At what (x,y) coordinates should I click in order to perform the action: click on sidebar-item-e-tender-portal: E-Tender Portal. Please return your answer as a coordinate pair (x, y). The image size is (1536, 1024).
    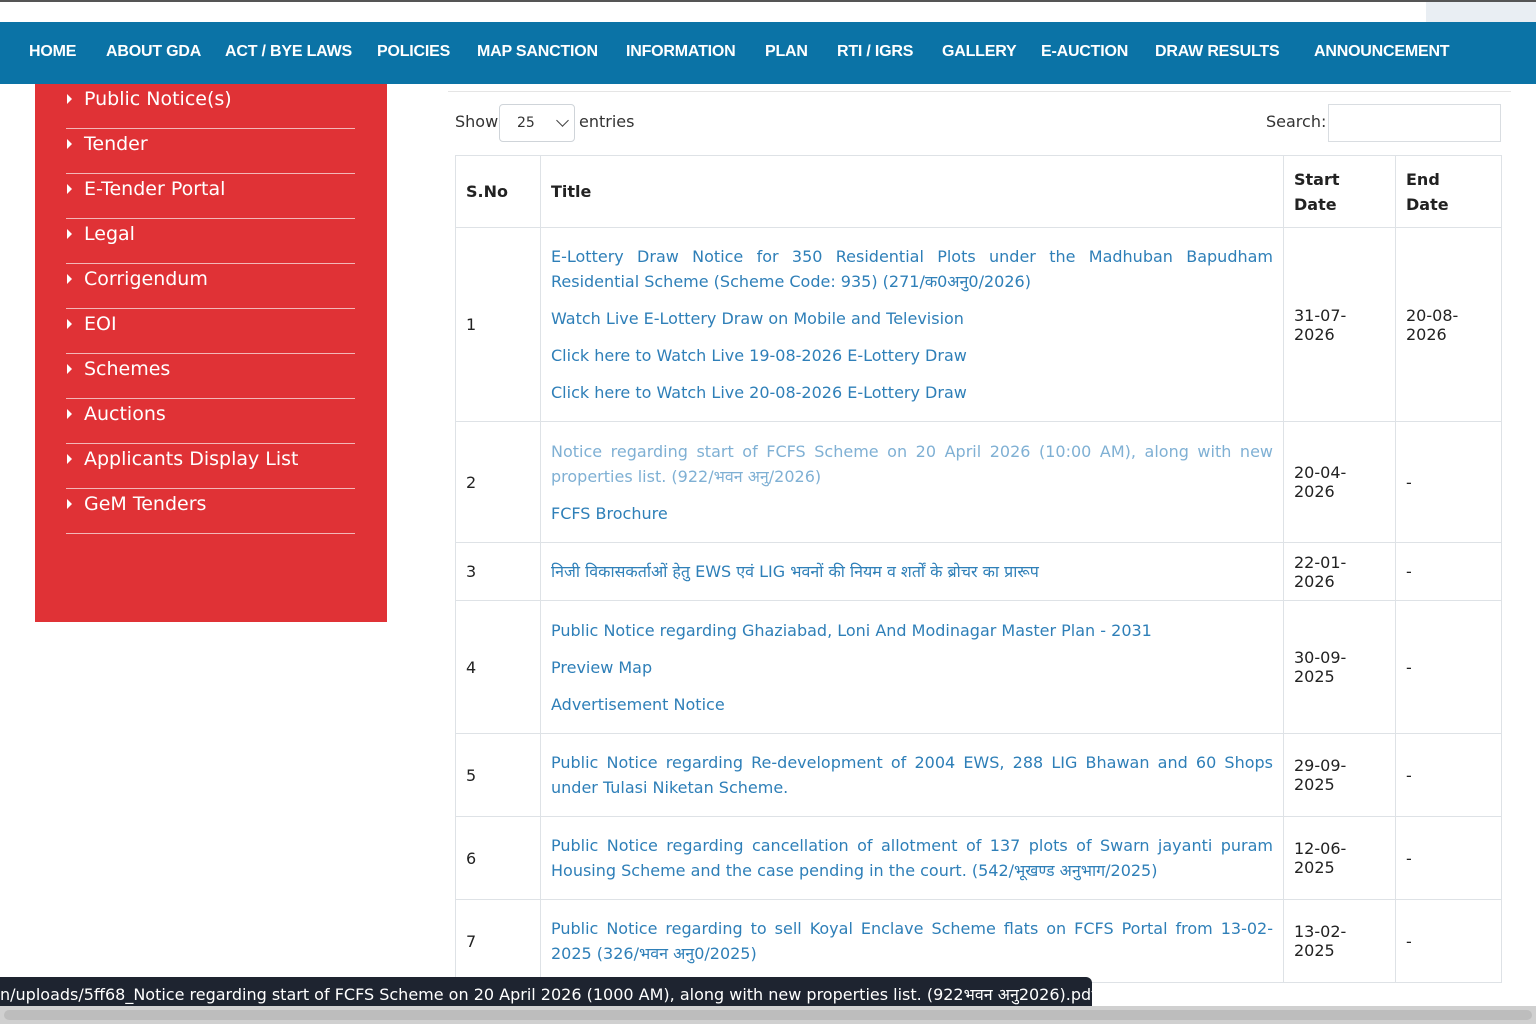
    Looking at the image, I should click on (210, 196).